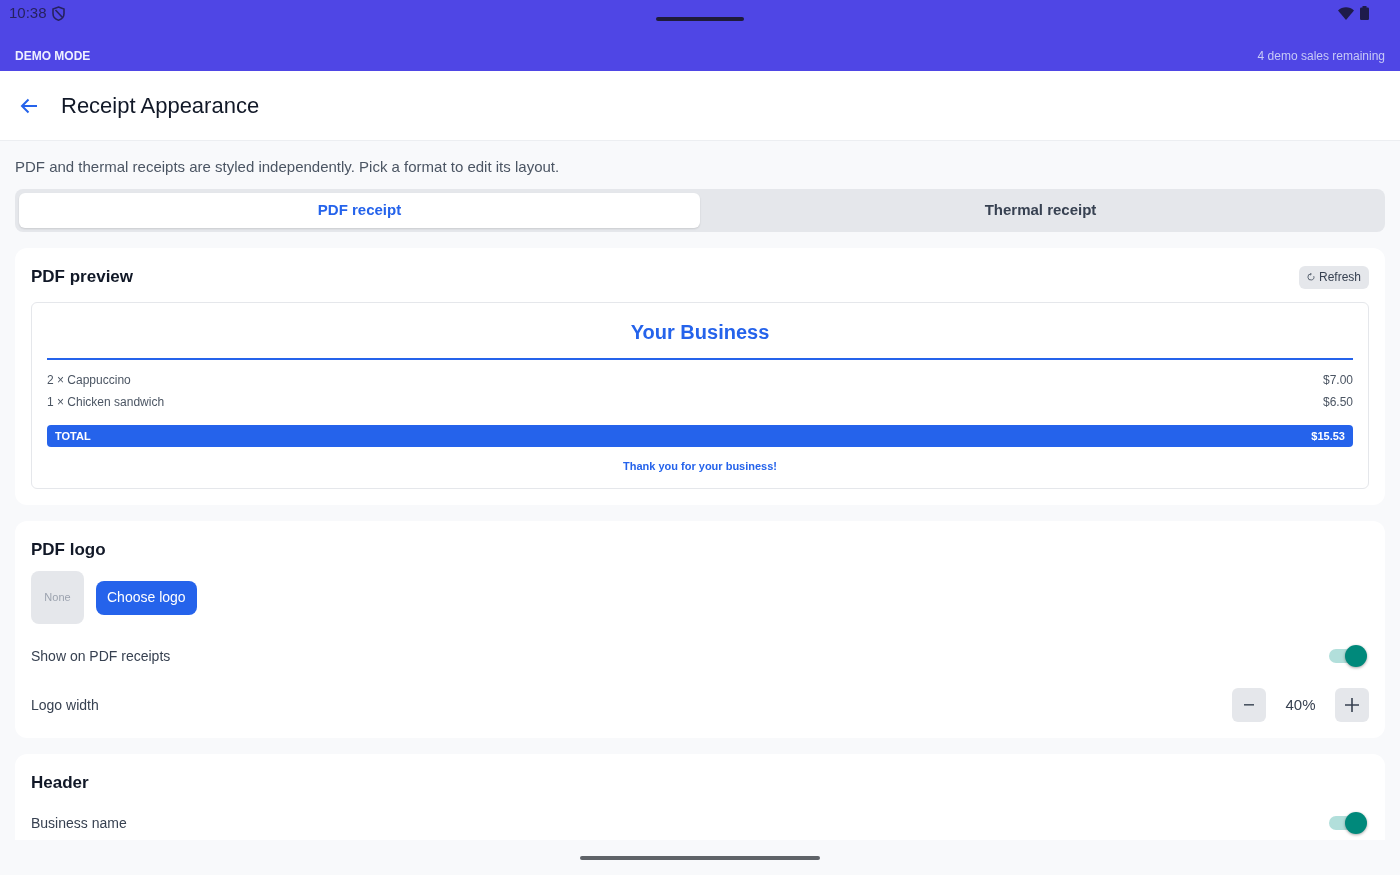 Image resolution: width=1400 pixels, height=875 pixels. What do you see at coordinates (28, 12) in the screenshot?
I see `status-time: 10:38` at bounding box center [28, 12].